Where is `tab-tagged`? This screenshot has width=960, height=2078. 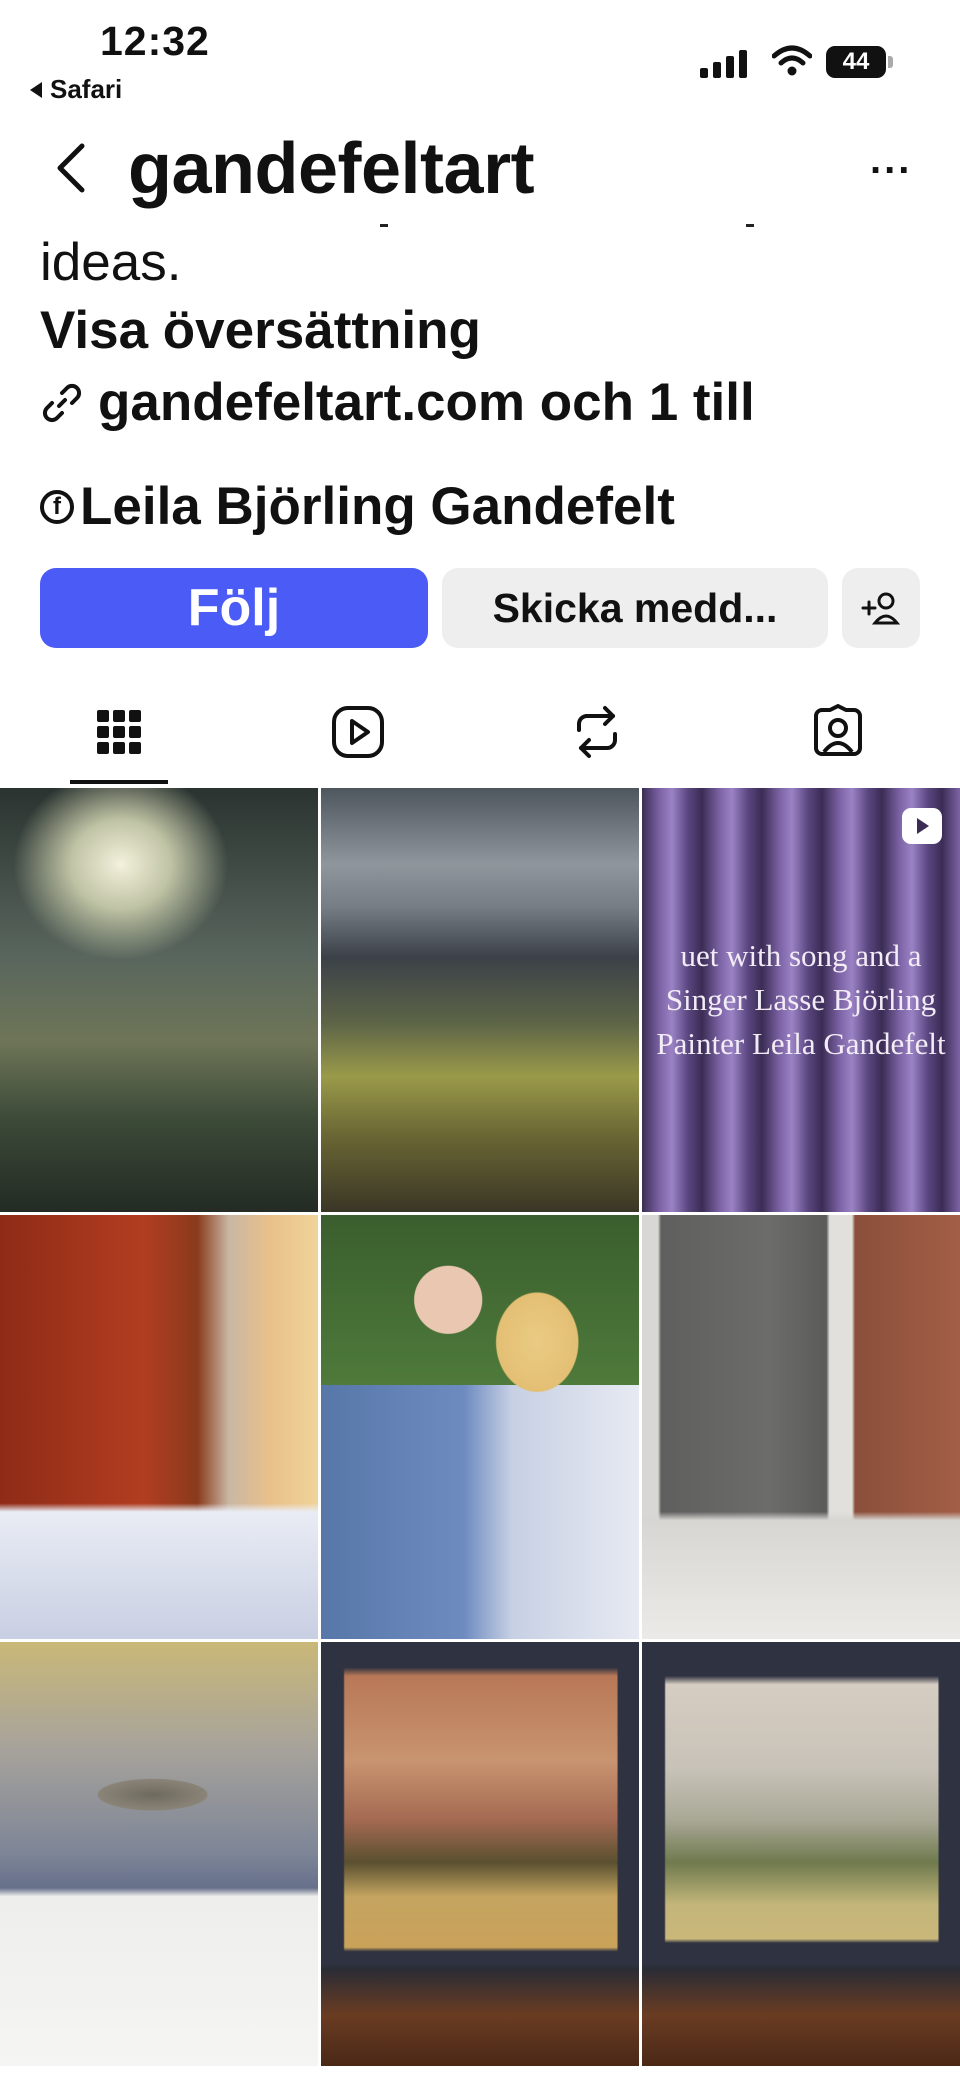 tab-tagged is located at coordinates (838, 732).